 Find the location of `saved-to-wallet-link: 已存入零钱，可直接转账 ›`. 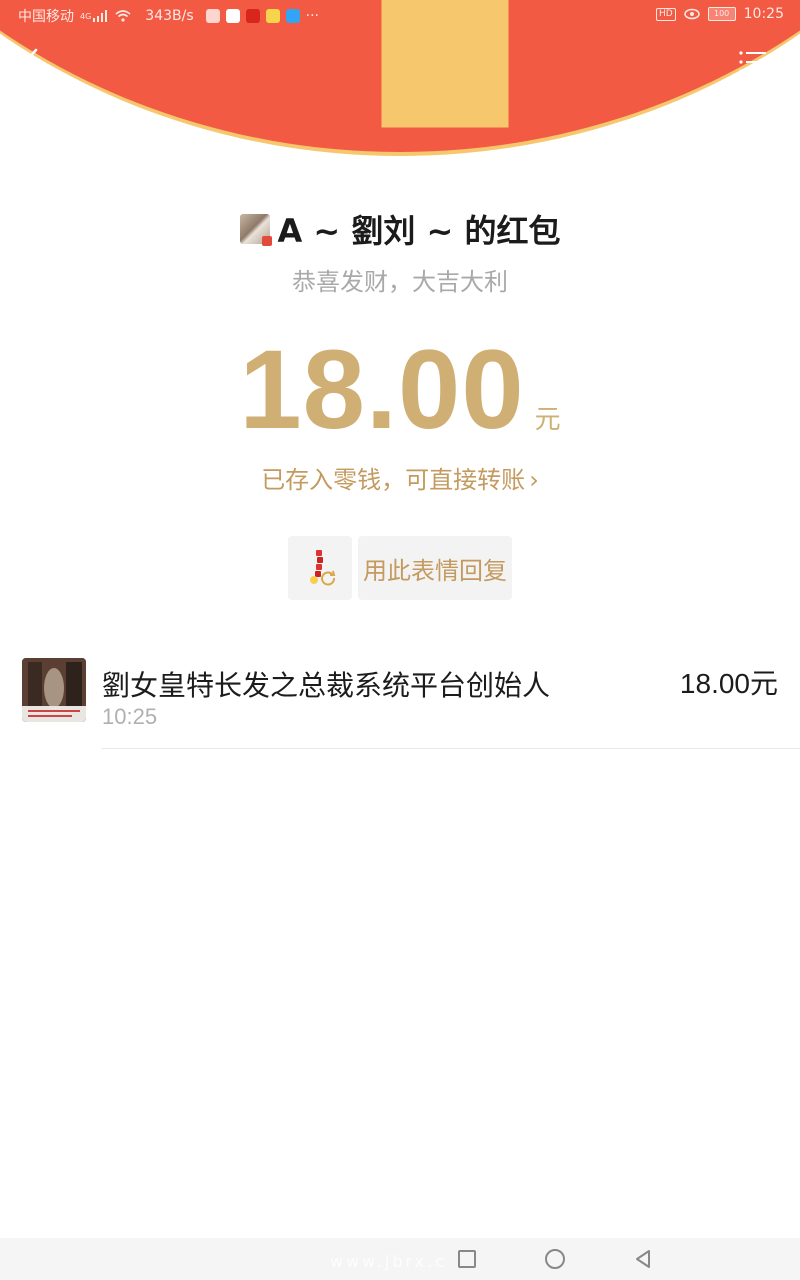

saved-to-wallet-link: 已存入零钱，可直接转账 › is located at coordinates (400, 477).